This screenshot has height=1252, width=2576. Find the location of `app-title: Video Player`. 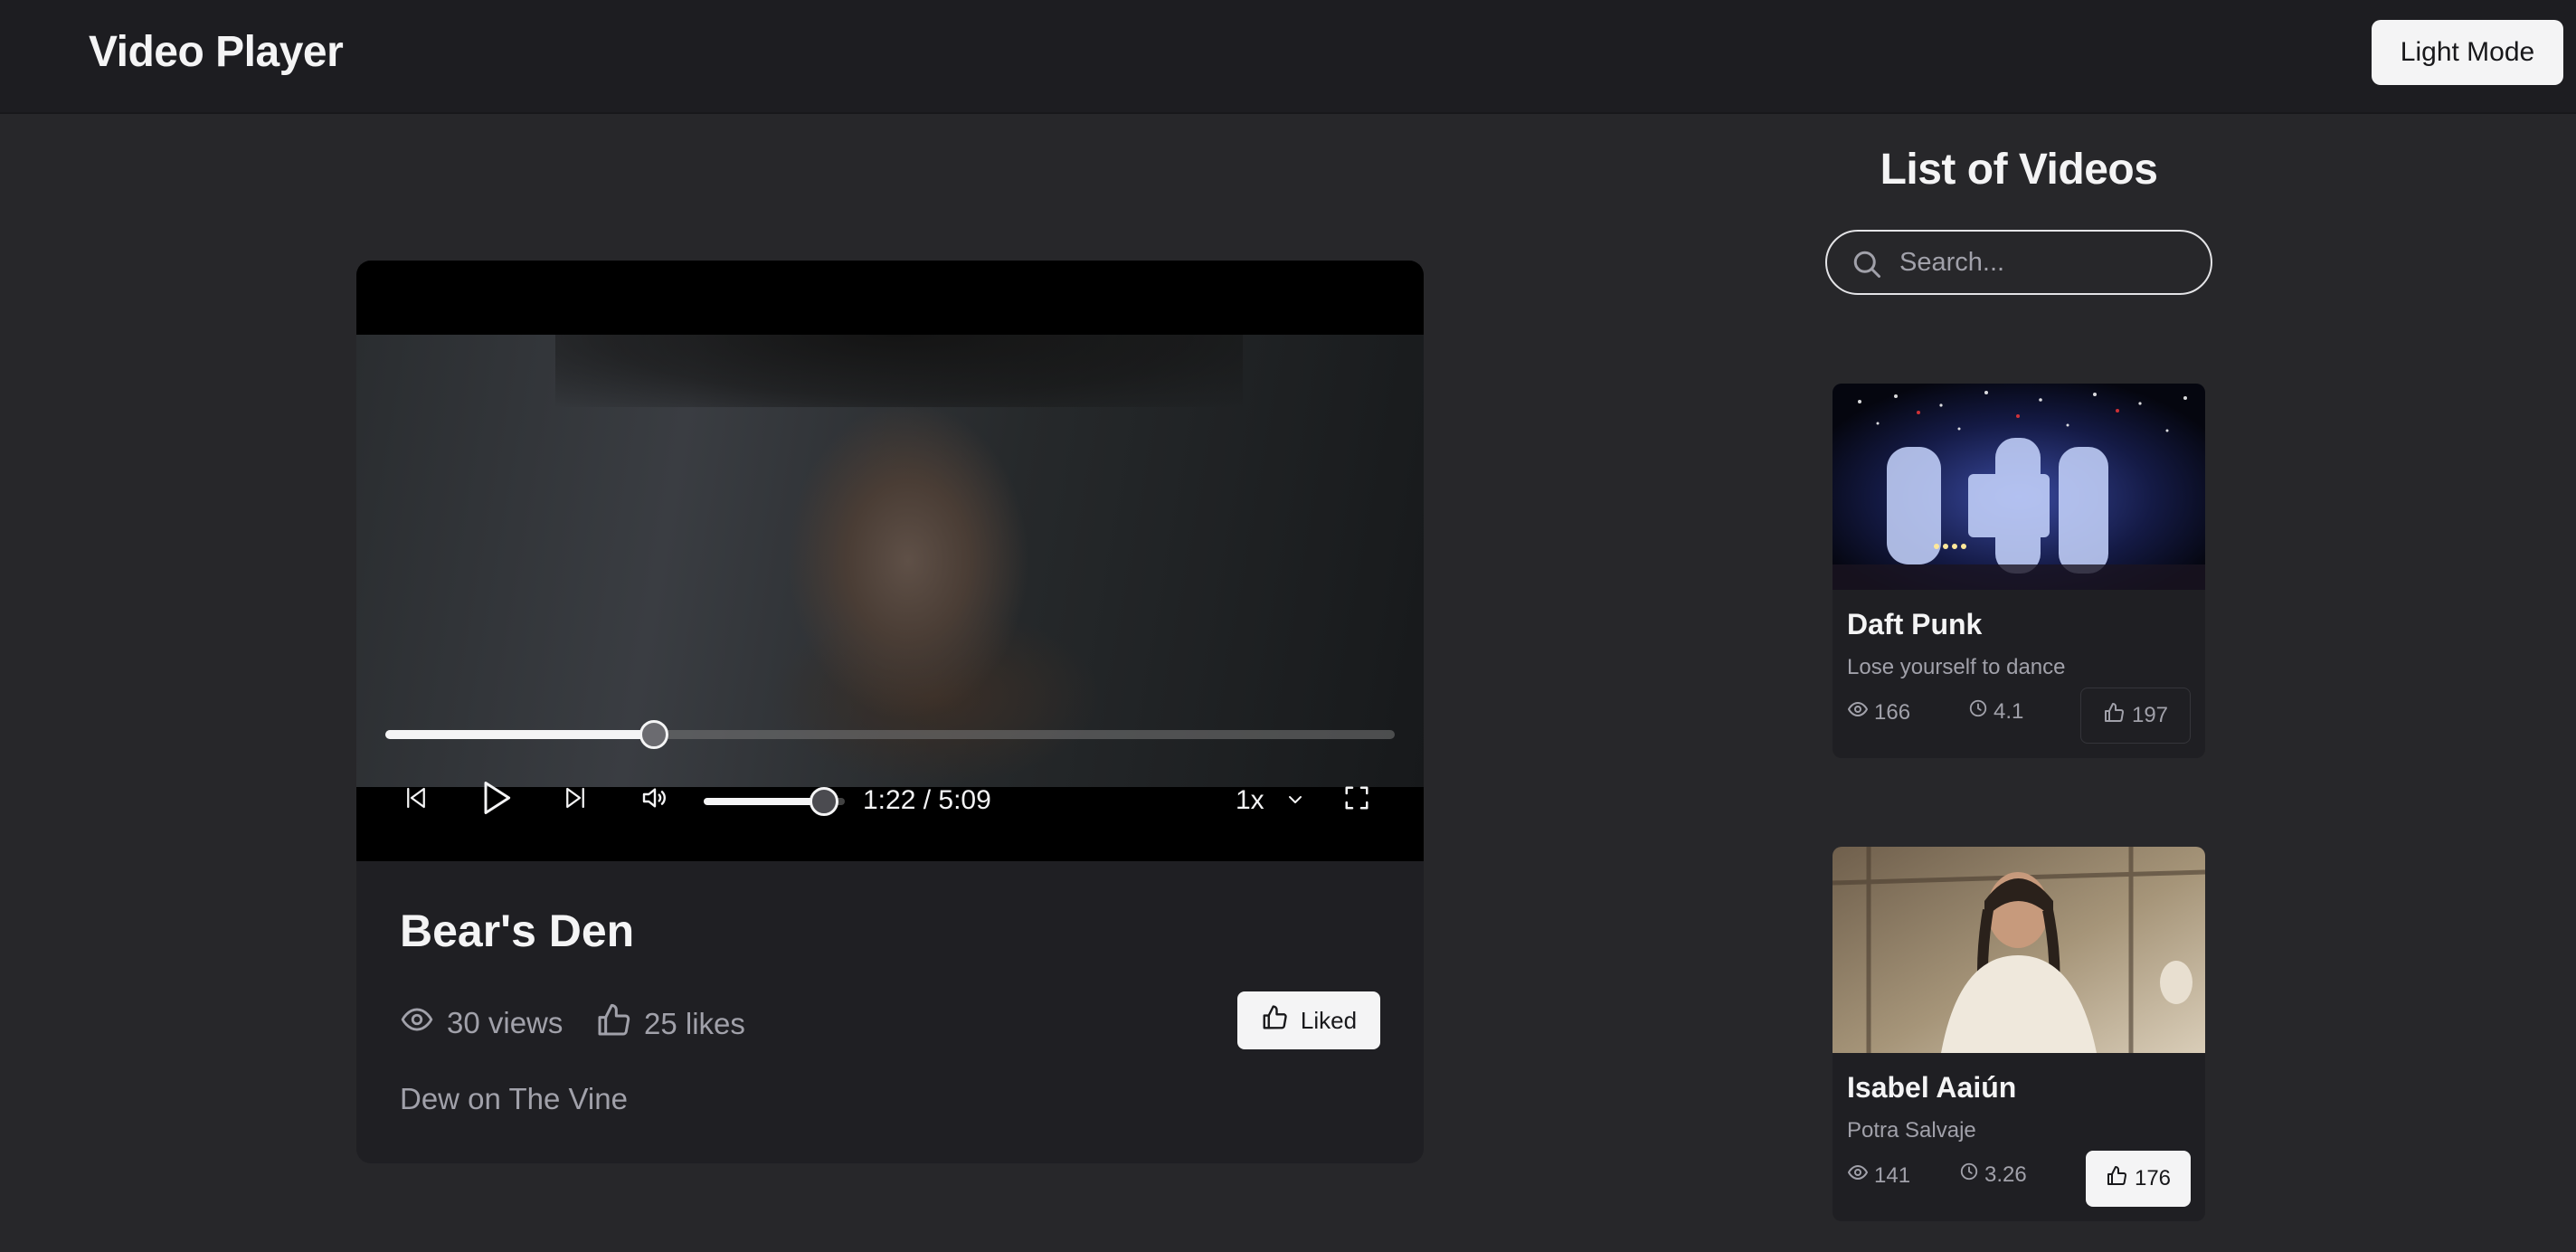

app-title: Video Player is located at coordinates (216, 52).